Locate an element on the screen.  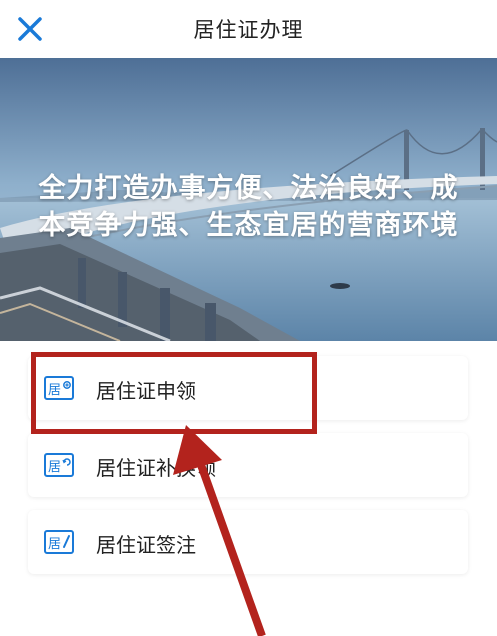
residence-apply-icon: 居 is located at coordinates (59, 388).